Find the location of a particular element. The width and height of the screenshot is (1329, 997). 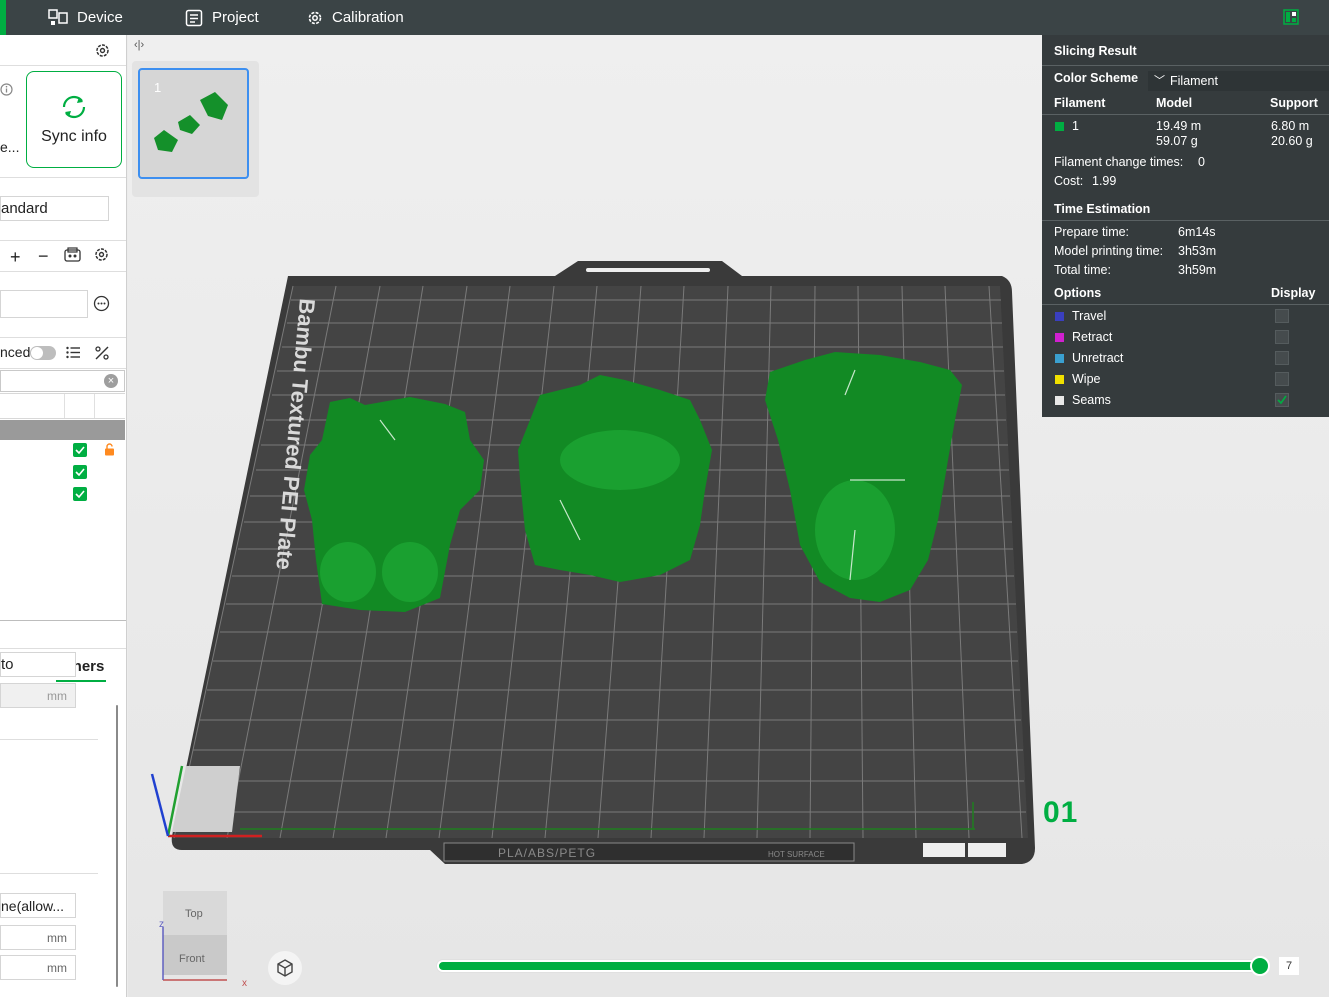

options-title: Options is located at coordinates (1078, 293).